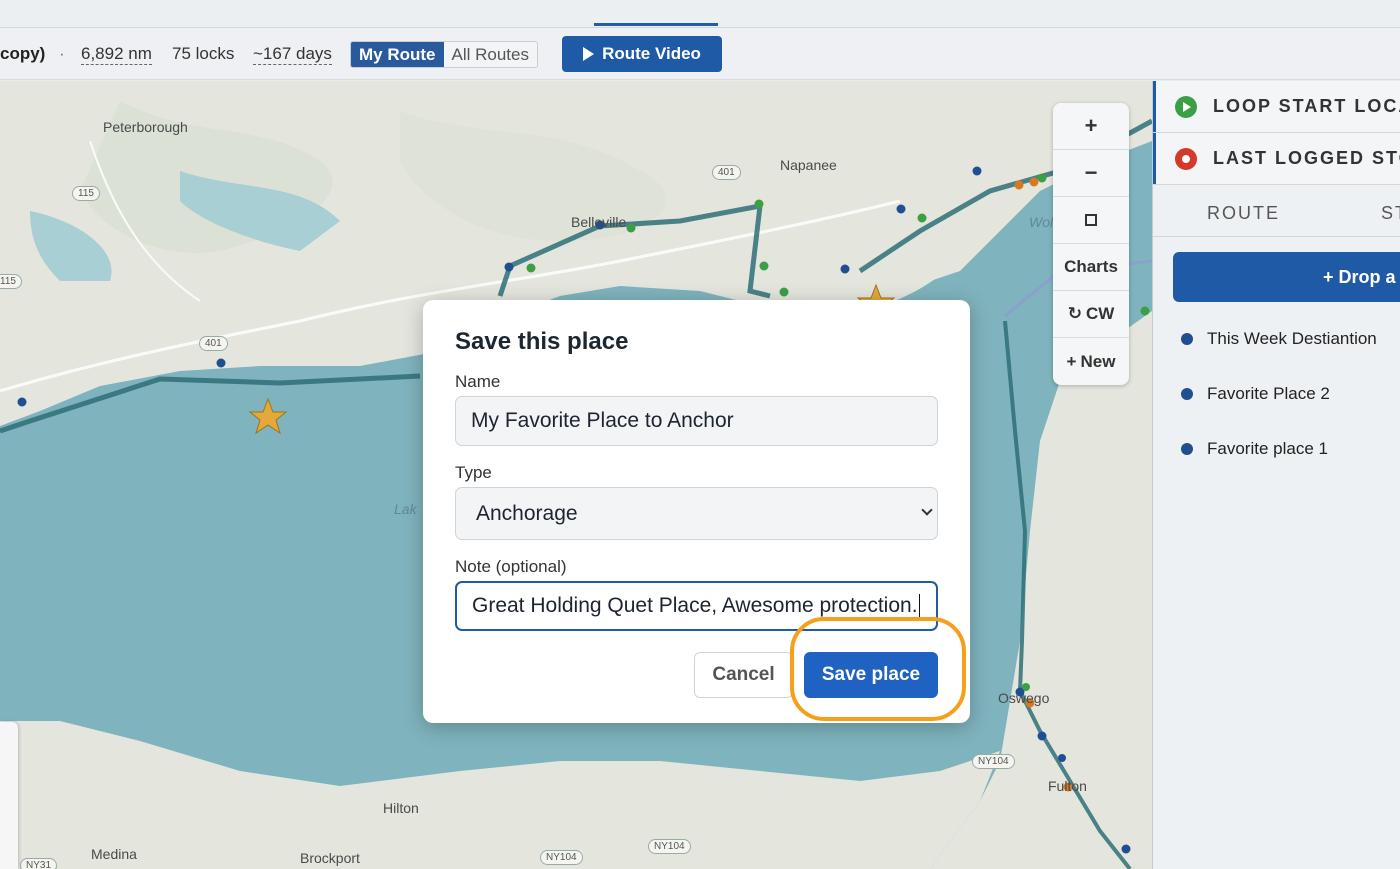  Describe the element at coordinates (1306, 158) in the screenshot. I see `last-logged-label: LAST LOGGED STO` at that location.